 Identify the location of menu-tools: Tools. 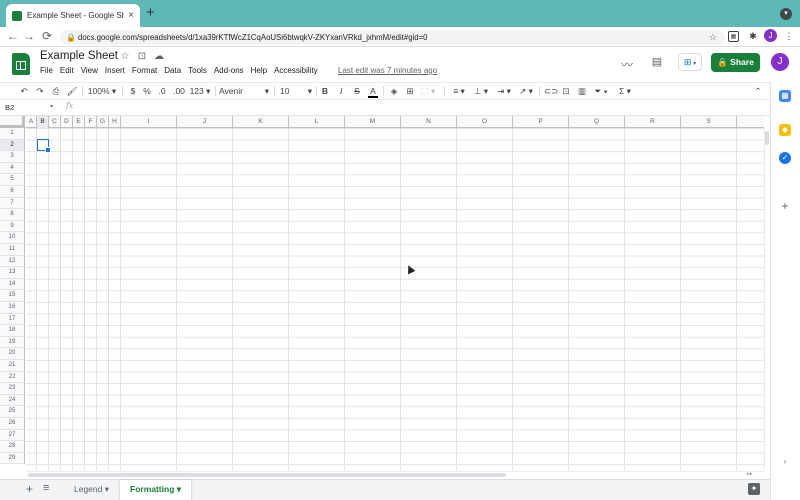
(197, 72).